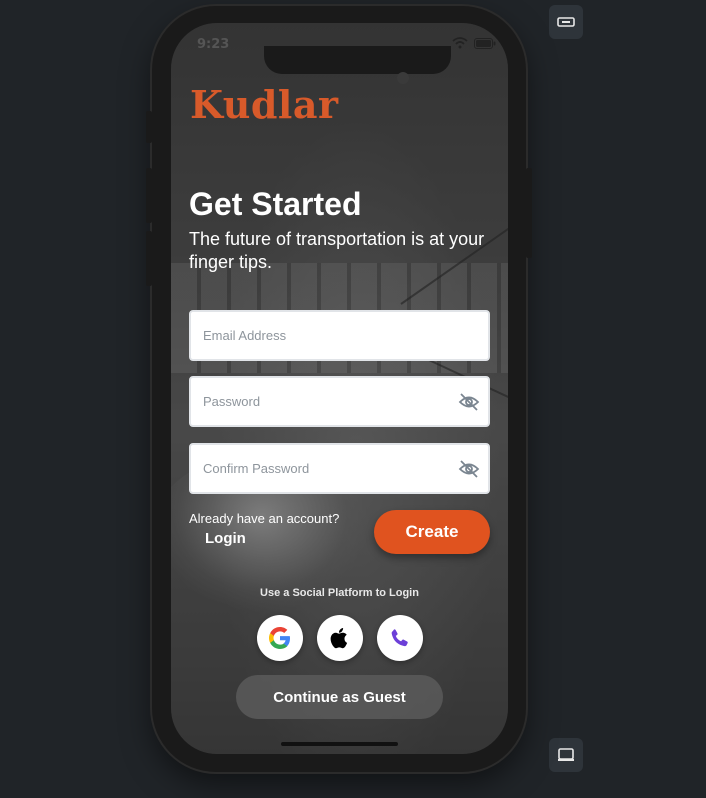  I want to click on create-button: Create, so click(432, 532).